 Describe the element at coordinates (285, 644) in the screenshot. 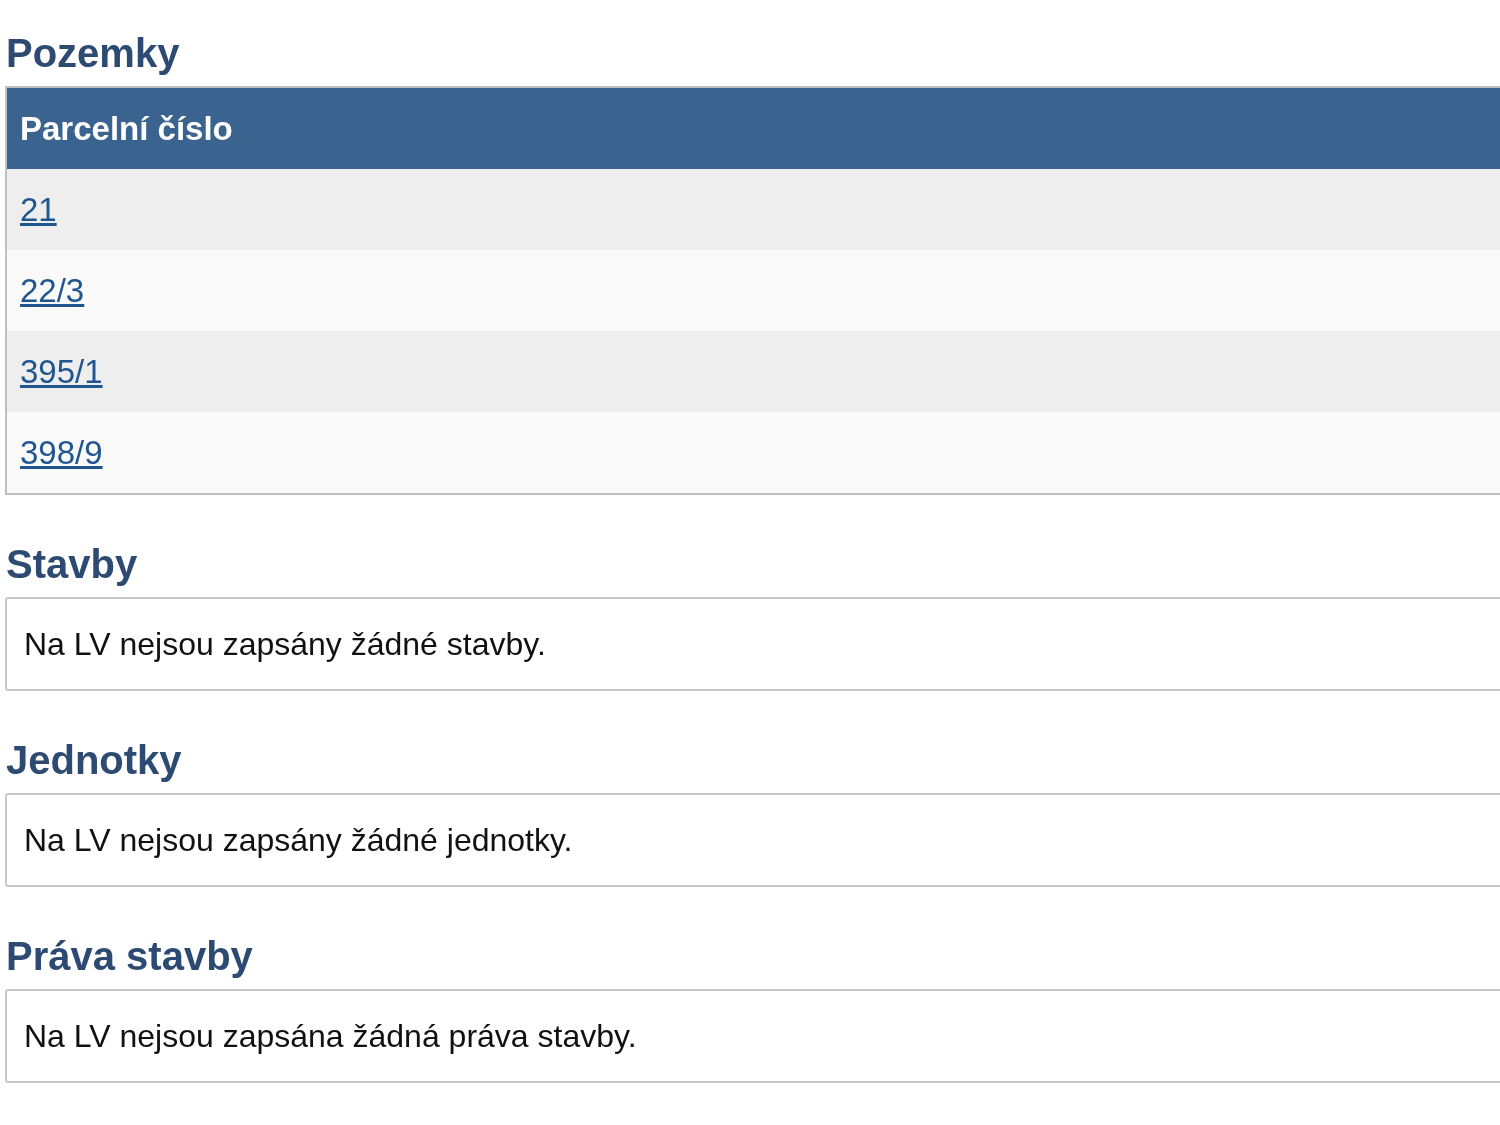

I see `info-text: Na LV nejsou zapsány žádné stavby.` at that location.